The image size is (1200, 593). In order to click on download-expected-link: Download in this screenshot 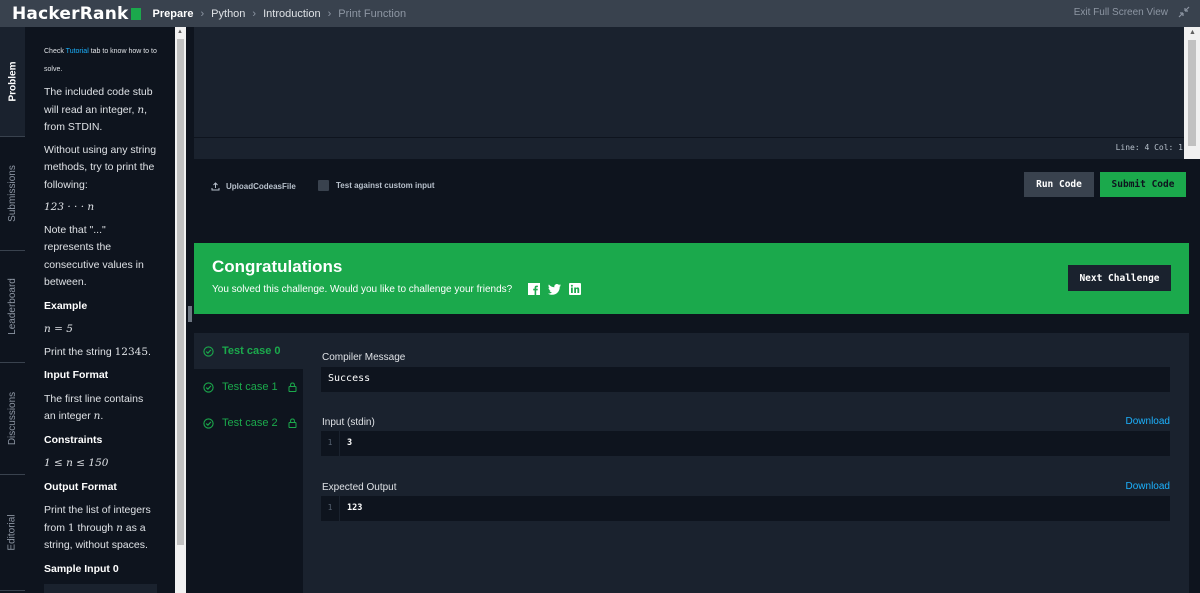, I will do `click(1148, 486)`.